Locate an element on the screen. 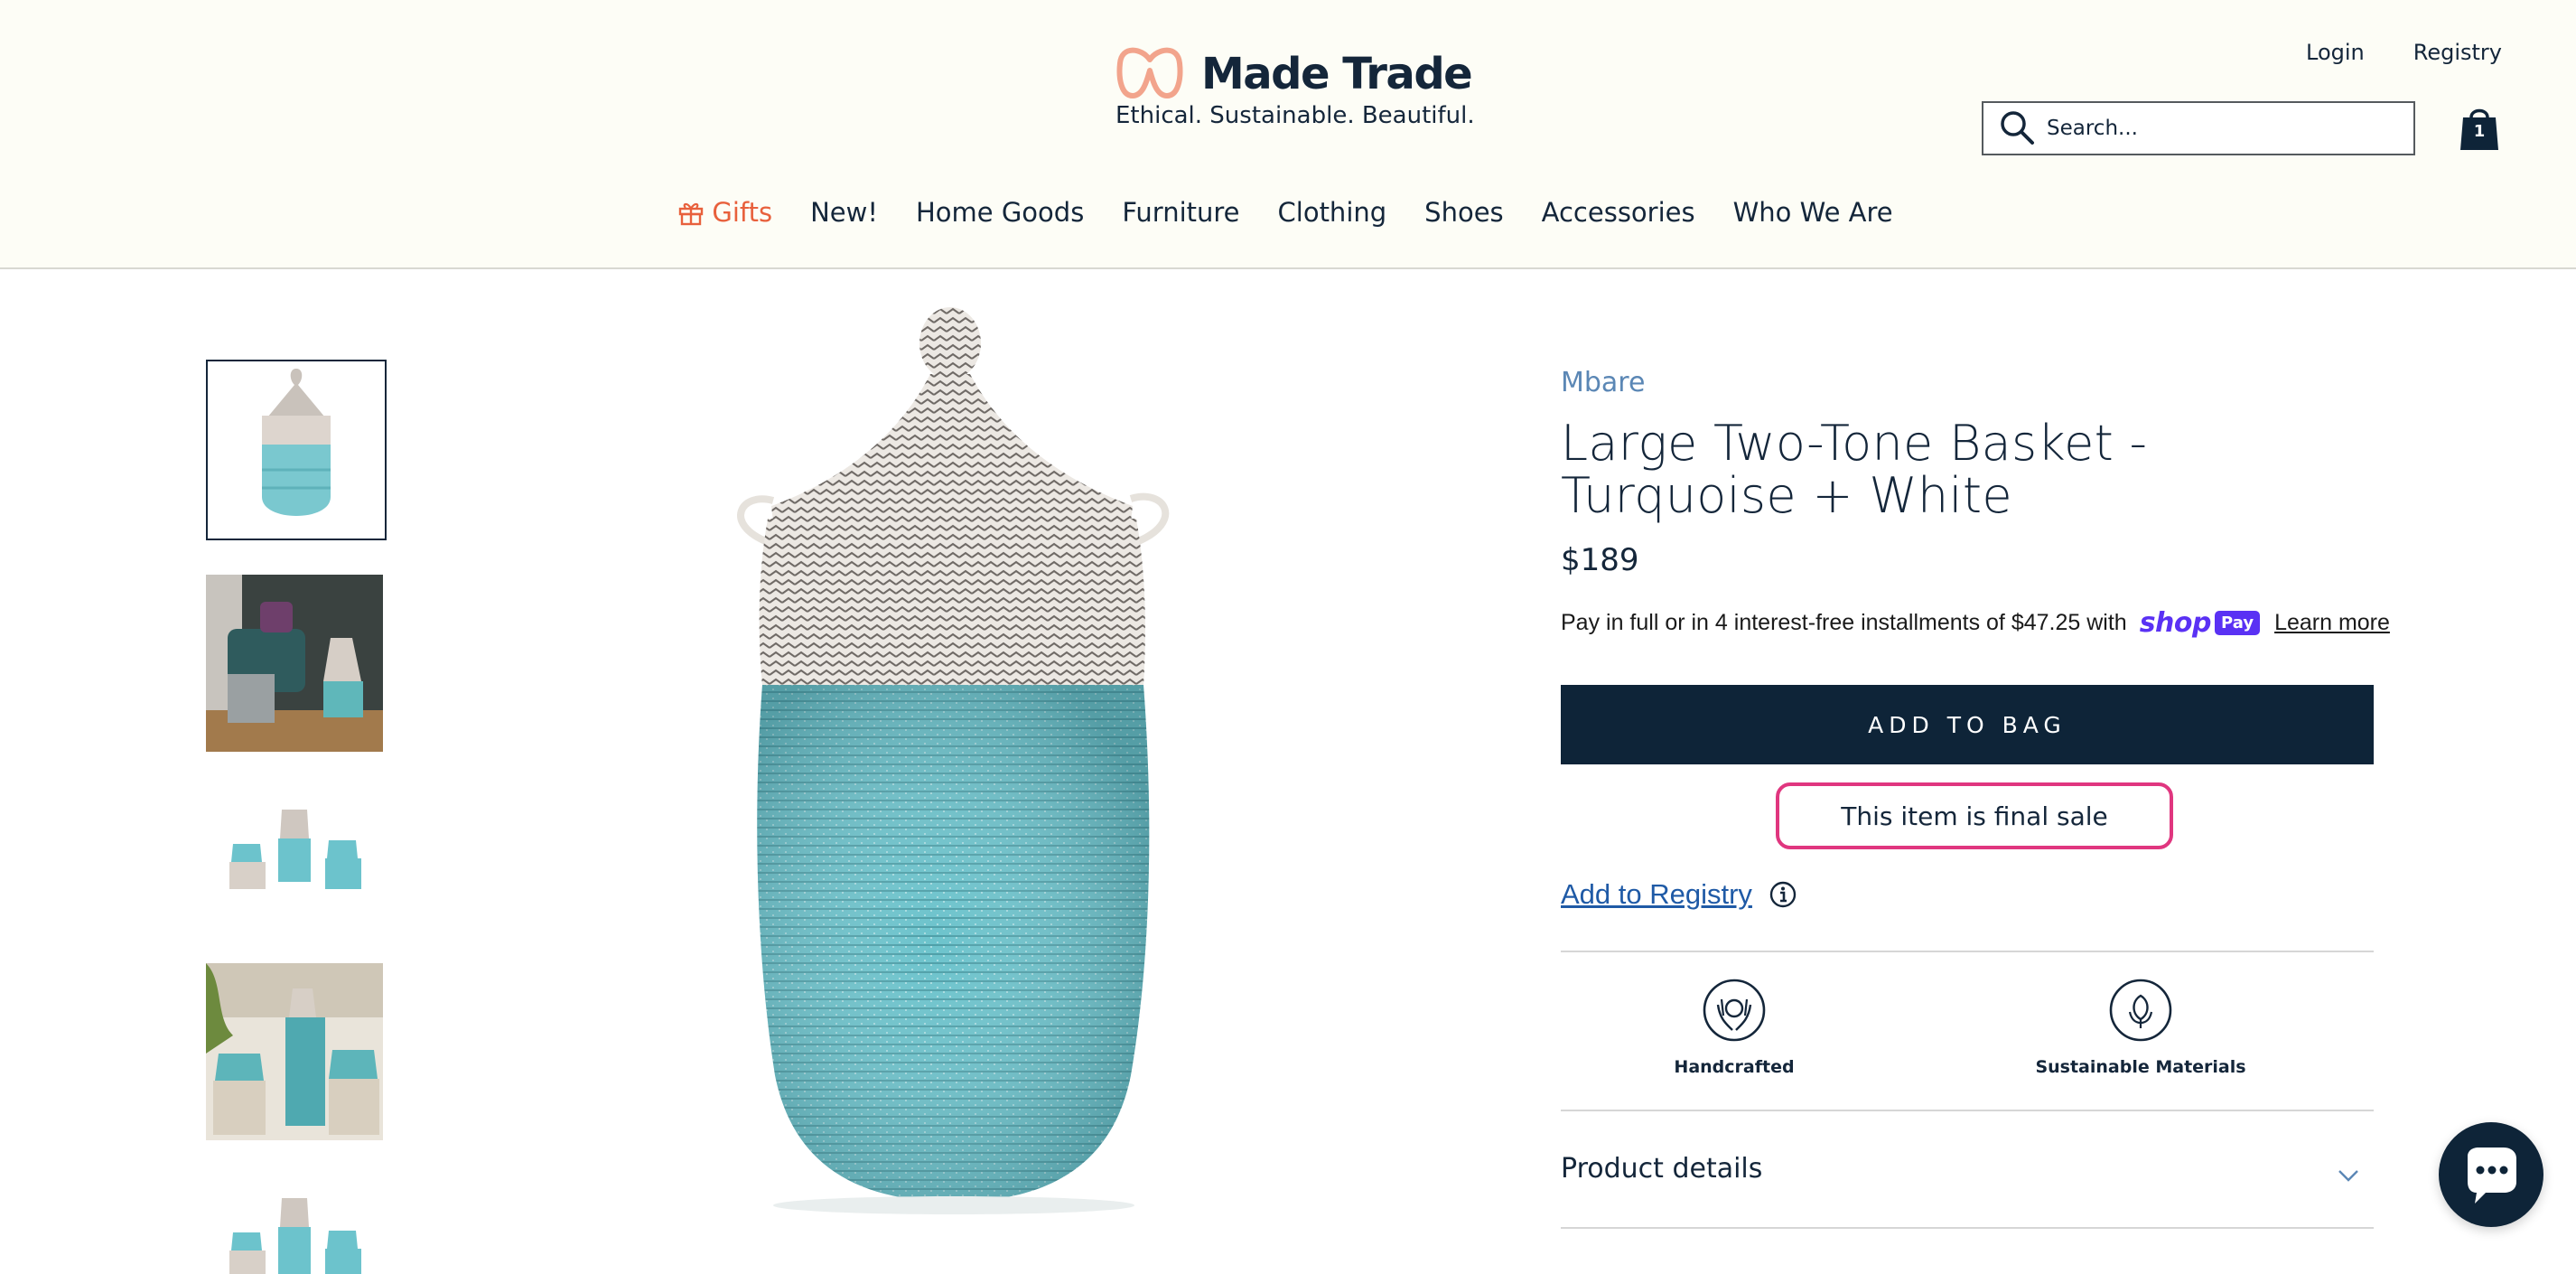 This screenshot has width=2576, height=1274. handcrafted-icon is located at coordinates (1734, 1010).